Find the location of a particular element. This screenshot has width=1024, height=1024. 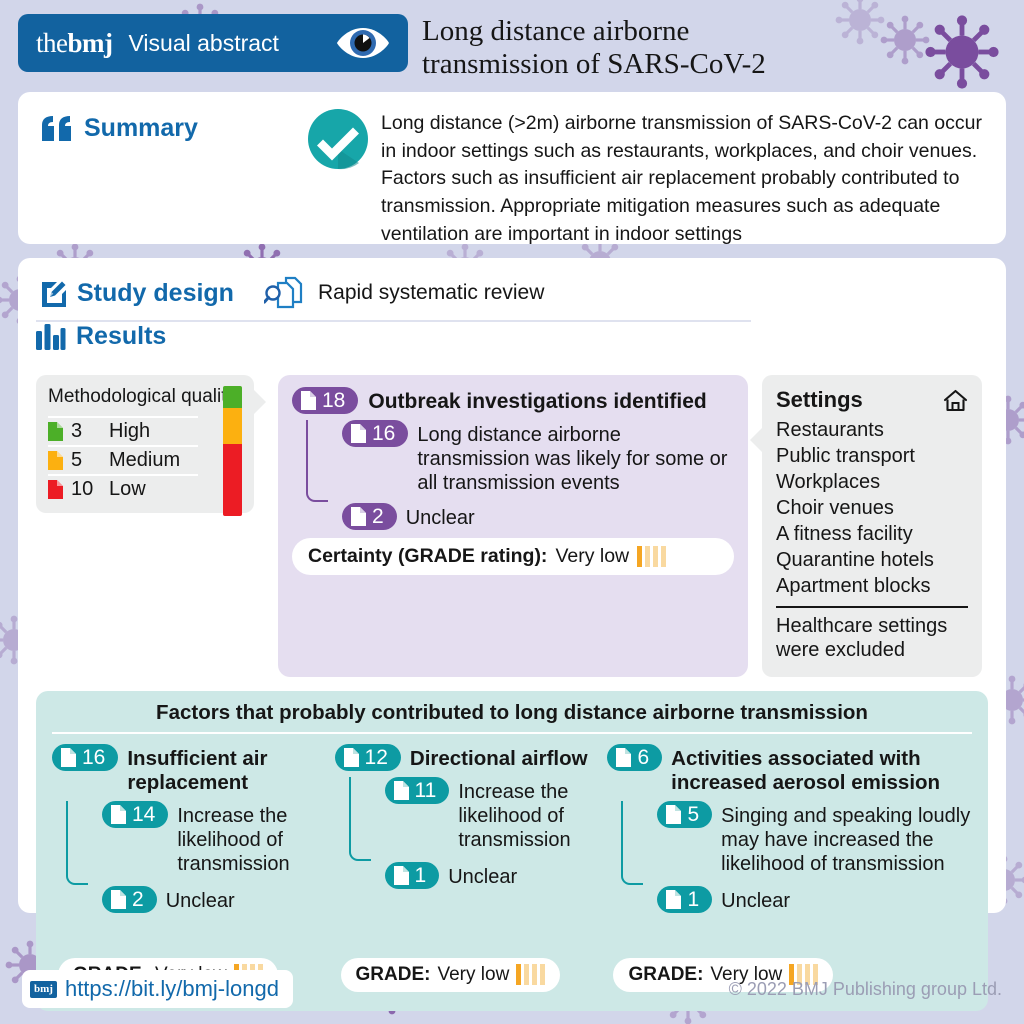

study-design-row: Study design Rapid systematic review is located at coordinates (393, 298).